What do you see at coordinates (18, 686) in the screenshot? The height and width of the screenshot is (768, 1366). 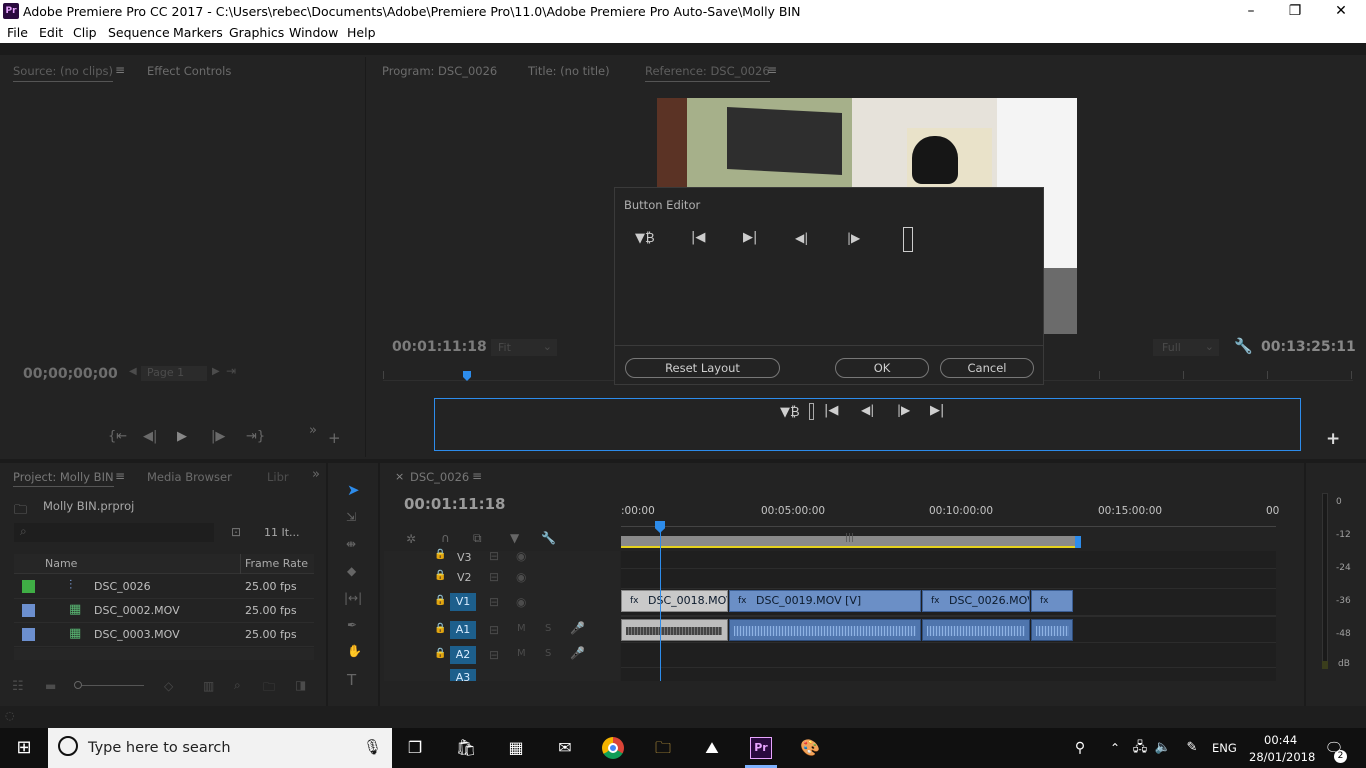 I see `list-view-icon: ☷` at bounding box center [18, 686].